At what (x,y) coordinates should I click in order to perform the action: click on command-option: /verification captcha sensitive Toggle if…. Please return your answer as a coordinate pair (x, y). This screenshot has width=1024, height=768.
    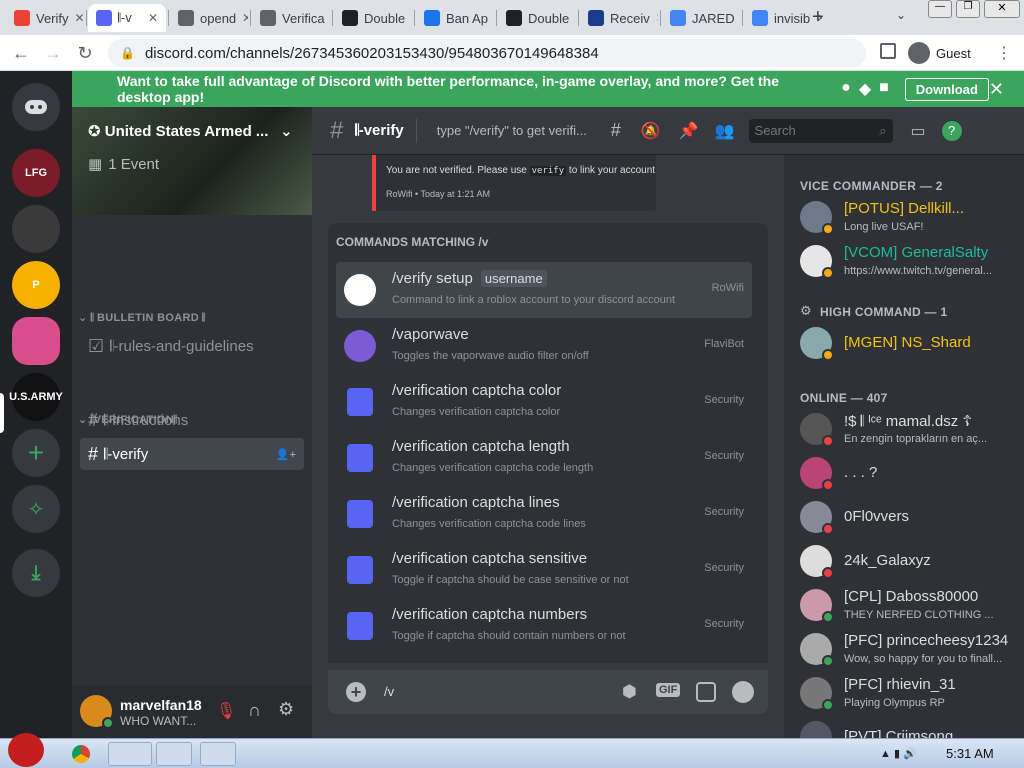
    Looking at the image, I should click on (544, 570).